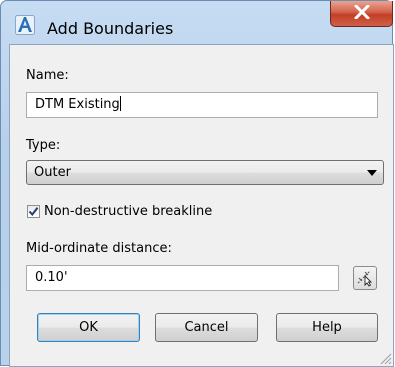 This screenshot has height=367, width=395. Describe the element at coordinates (385, 358) in the screenshot. I see `resize-grip-icon` at that location.